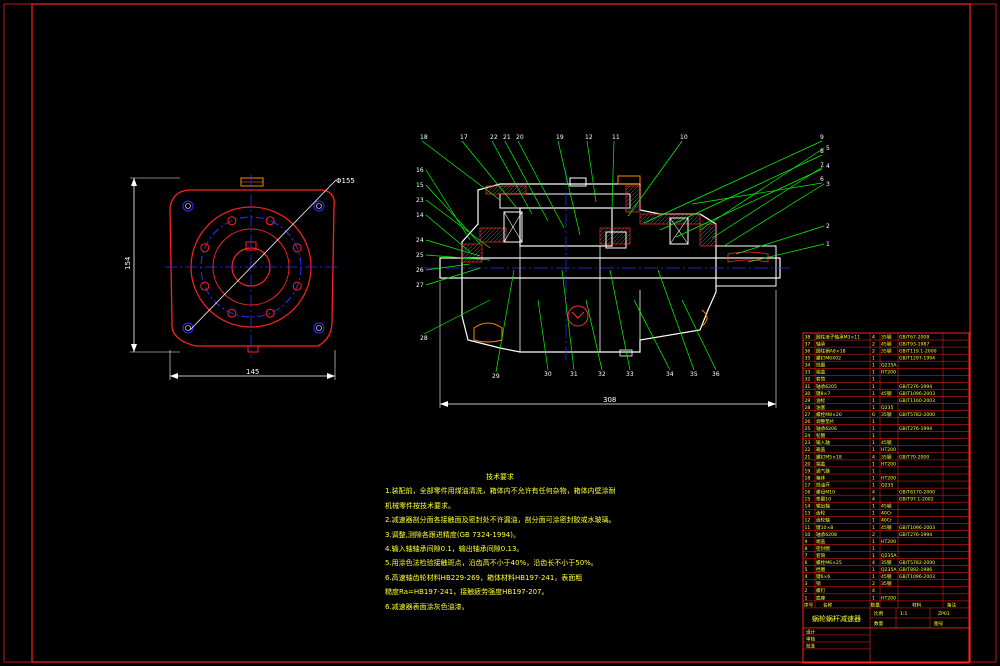 This screenshot has width=1000, height=666. What do you see at coordinates (823, 470) in the screenshot?
I see `table-cell-name: 通气器` at bounding box center [823, 470].